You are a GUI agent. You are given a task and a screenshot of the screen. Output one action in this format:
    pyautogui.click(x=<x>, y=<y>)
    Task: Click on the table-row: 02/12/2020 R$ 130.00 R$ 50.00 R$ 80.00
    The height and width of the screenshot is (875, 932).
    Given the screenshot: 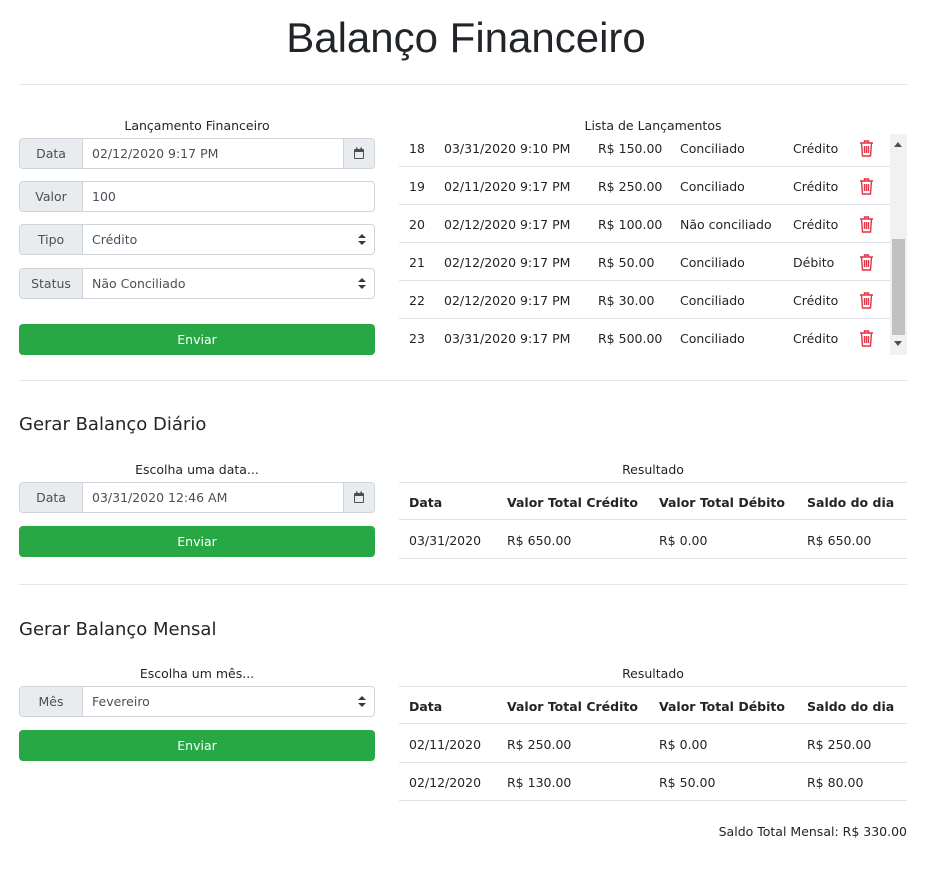 What is the action you would take?
    pyautogui.click(x=653, y=782)
    